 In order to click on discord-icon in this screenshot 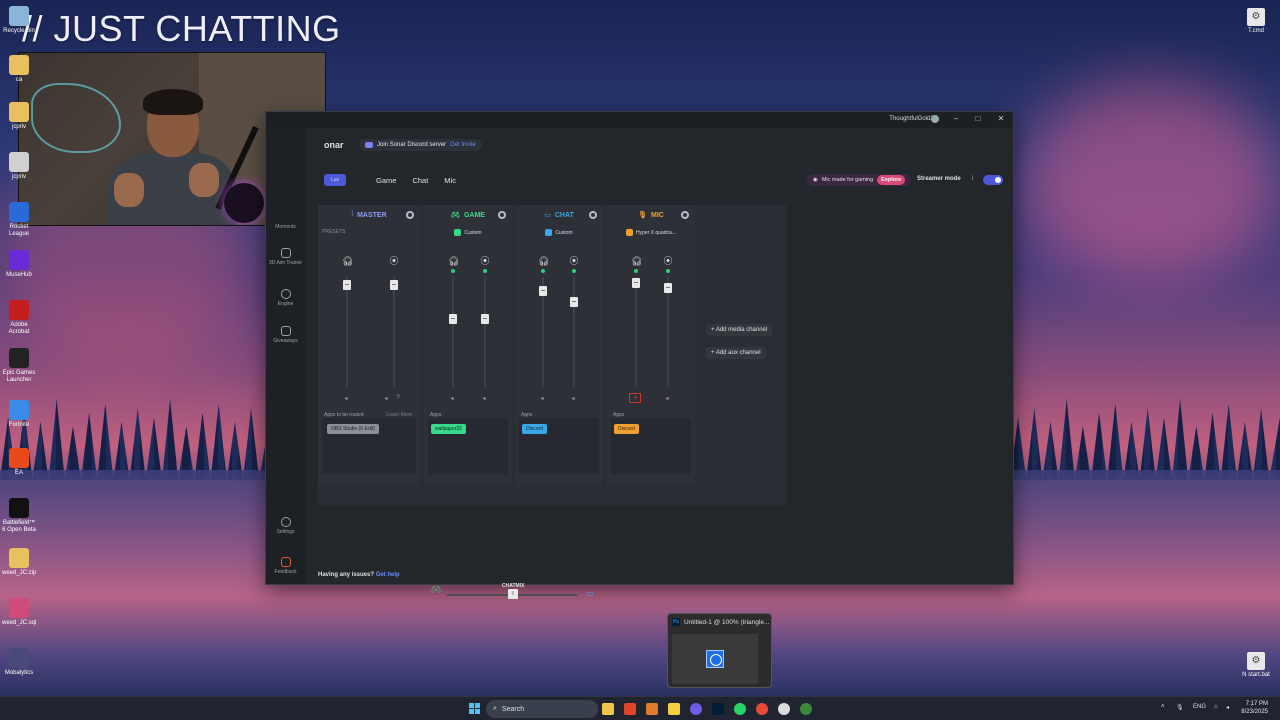, I will do `click(696, 709)`.